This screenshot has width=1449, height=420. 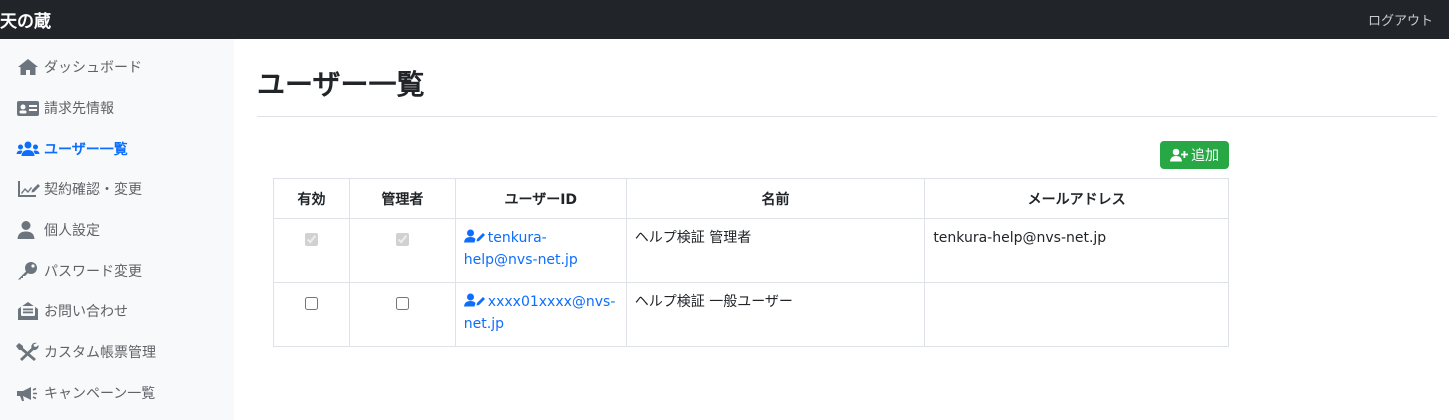 What do you see at coordinates (1076, 314) in the screenshot?
I see `cell-email` at bounding box center [1076, 314].